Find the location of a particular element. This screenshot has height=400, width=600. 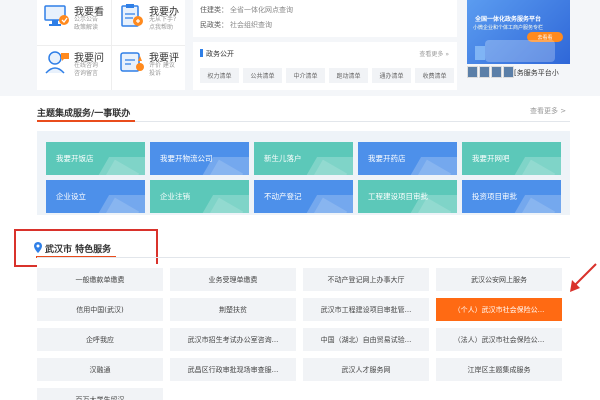

gov-tag: 通办清单 is located at coordinates (391, 75).